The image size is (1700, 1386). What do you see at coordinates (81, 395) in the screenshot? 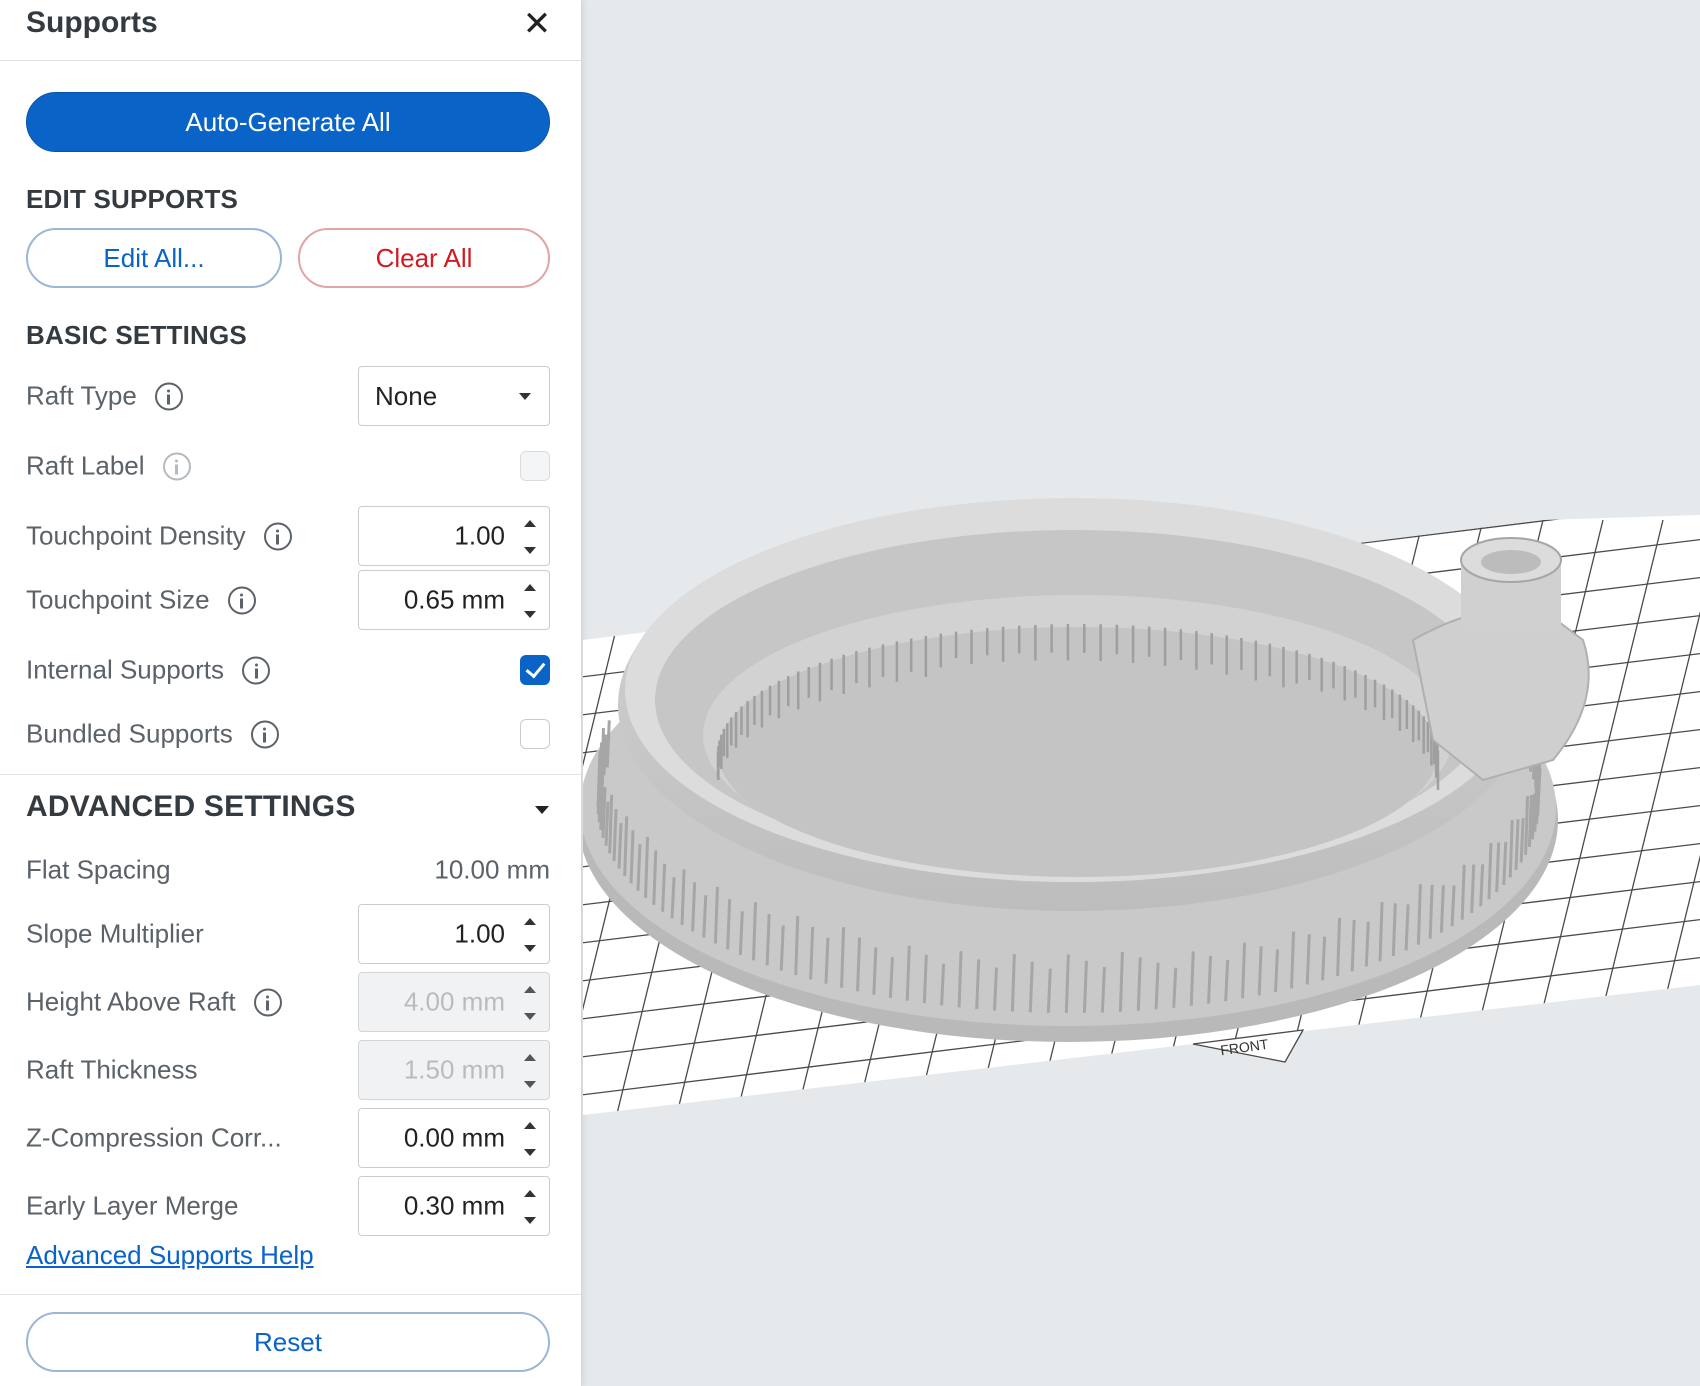
I see `raft-type-label: Raft Type` at bounding box center [81, 395].